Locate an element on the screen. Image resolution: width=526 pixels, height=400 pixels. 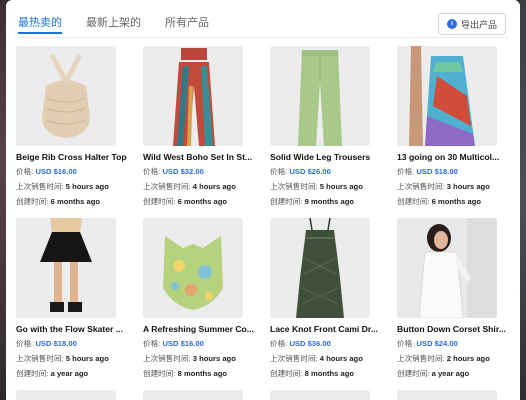
product-last-sold-row: 上次销售时间: 3 hours ago is located at coordinates (199, 358).